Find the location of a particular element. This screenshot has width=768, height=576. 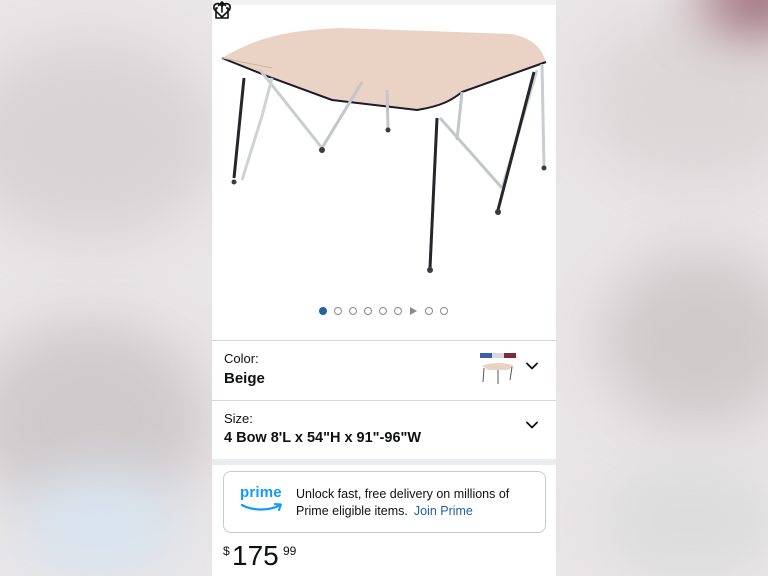

size-label: Size: is located at coordinates (238, 418).